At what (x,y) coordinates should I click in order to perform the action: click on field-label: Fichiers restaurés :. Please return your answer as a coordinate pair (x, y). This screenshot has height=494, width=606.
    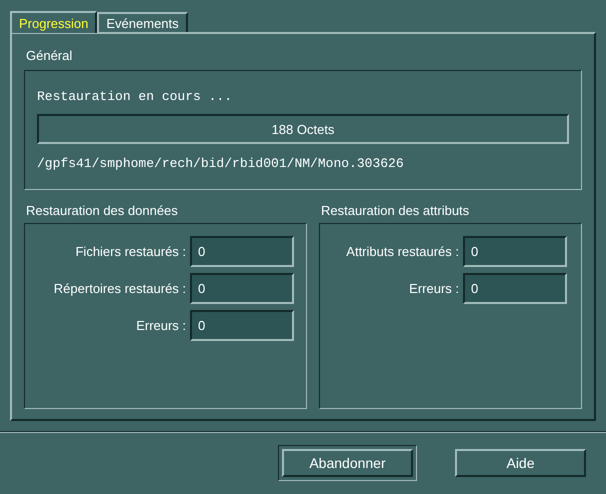
    Looking at the image, I should click on (130, 251).